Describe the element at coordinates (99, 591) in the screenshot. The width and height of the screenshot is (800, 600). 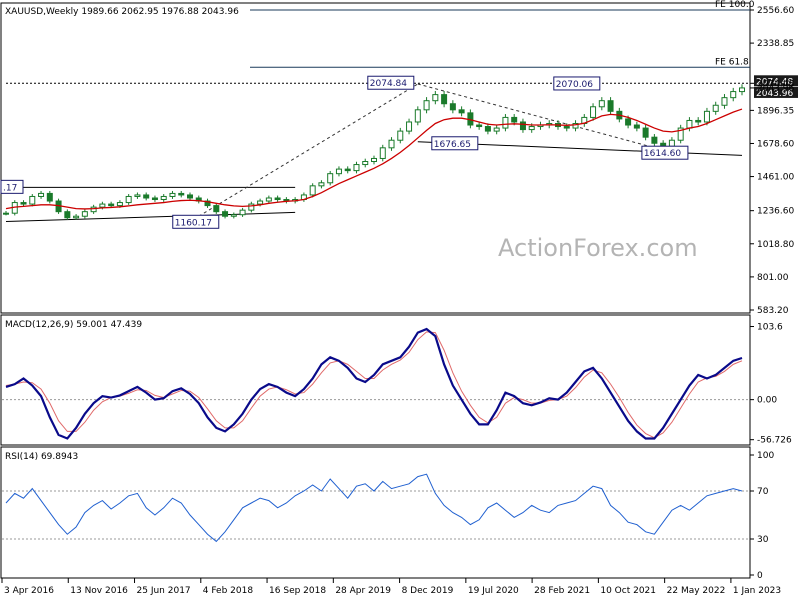
I see `date-axis-tick-label: 13 Nov 2016` at that location.